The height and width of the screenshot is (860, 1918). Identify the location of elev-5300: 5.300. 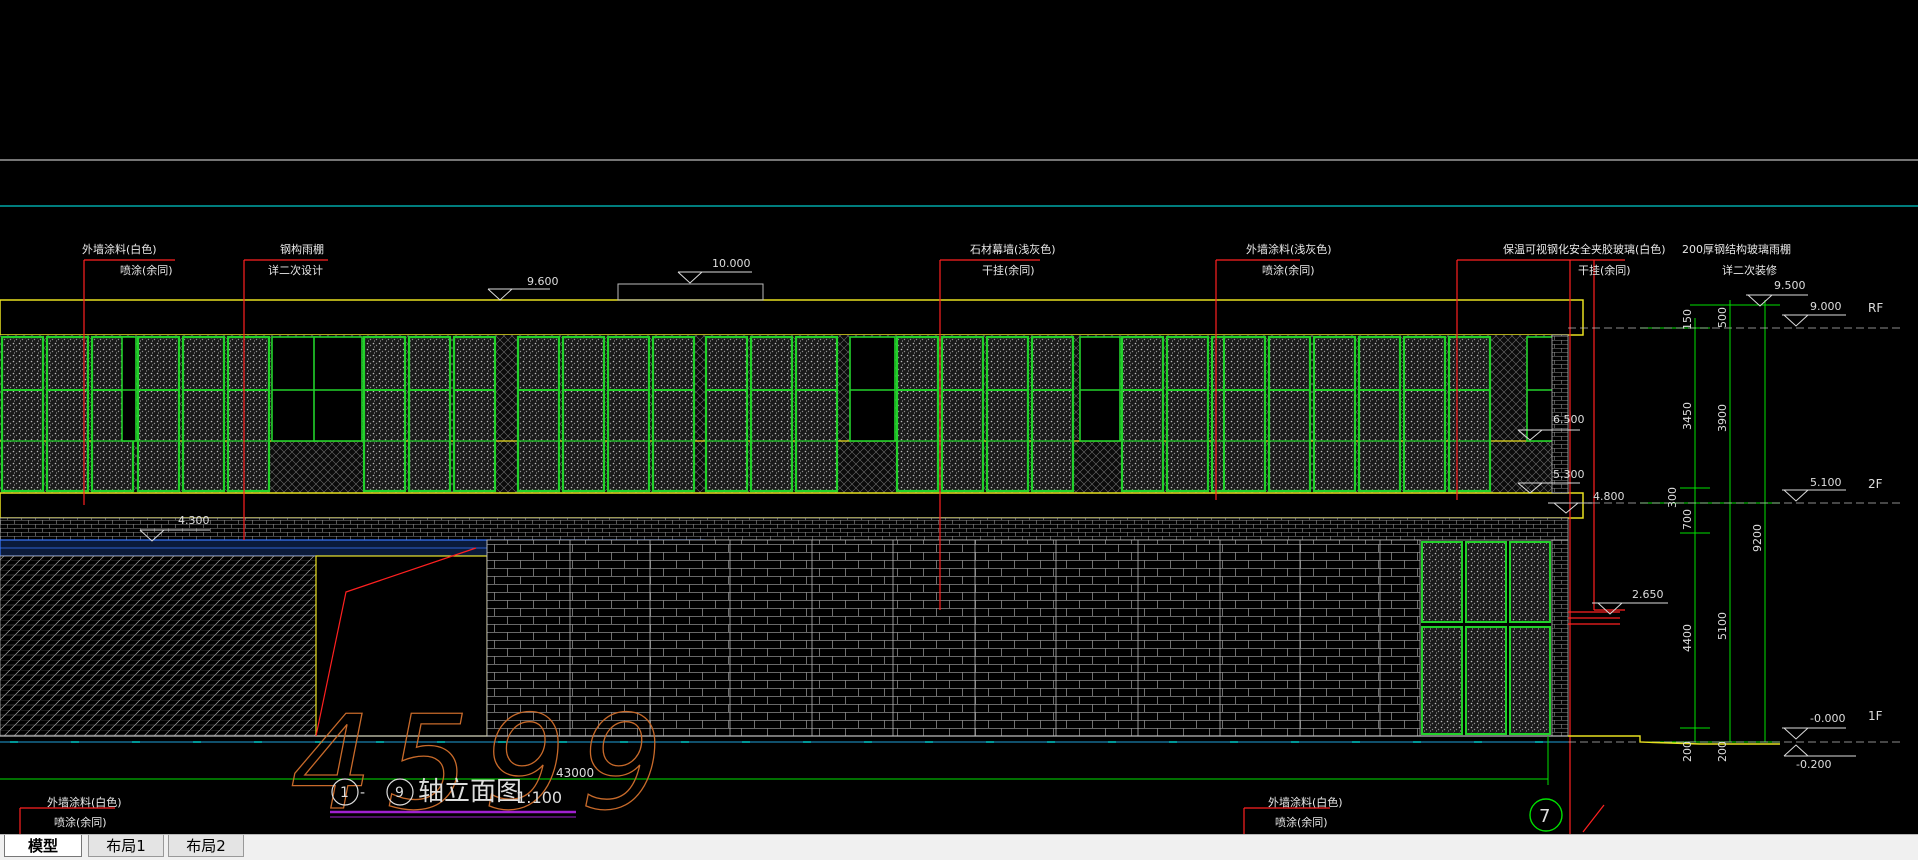
(1569, 474).